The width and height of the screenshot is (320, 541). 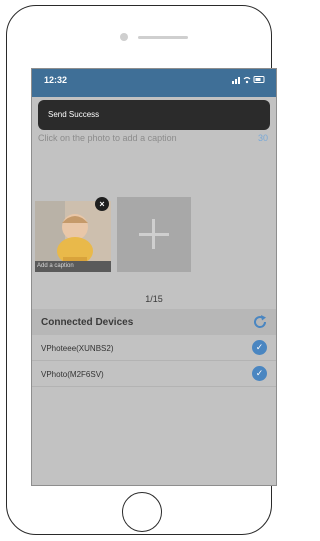 I want to click on add-photo-button, so click(x=154, y=234).